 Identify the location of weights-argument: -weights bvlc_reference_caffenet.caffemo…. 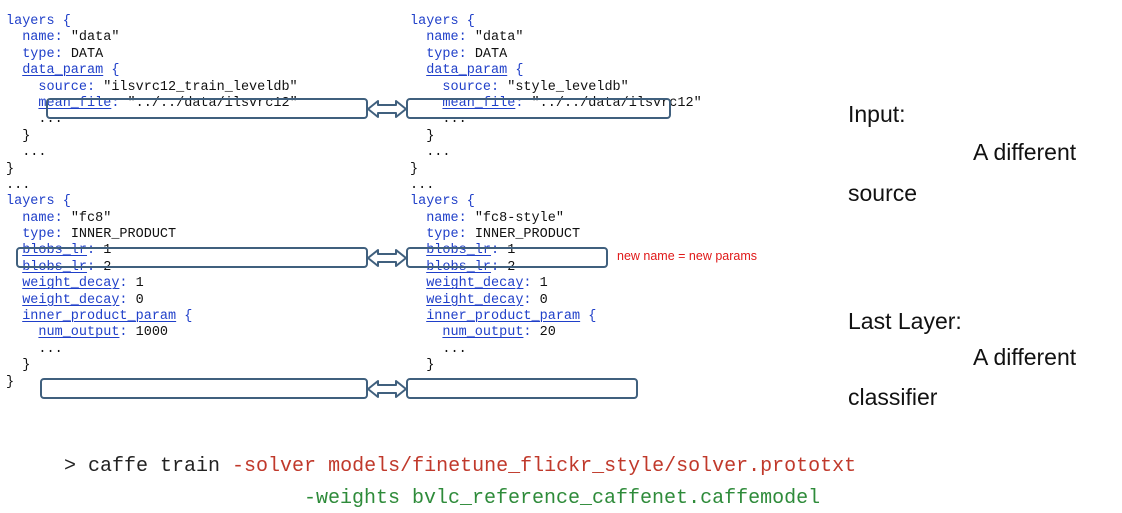
(562, 498).